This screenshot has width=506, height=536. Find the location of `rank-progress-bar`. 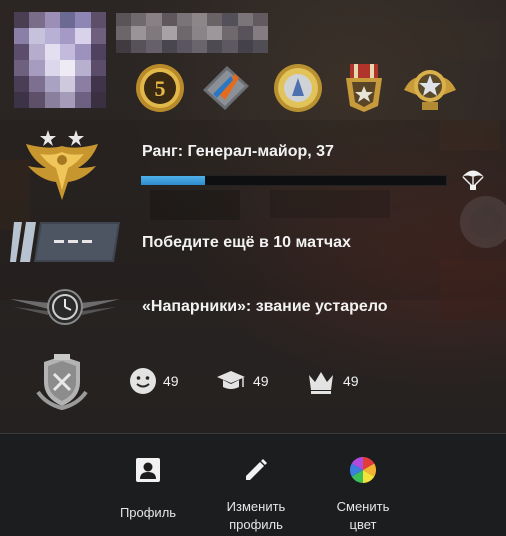

rank-progress-bar is located at coordinates (293, 180).